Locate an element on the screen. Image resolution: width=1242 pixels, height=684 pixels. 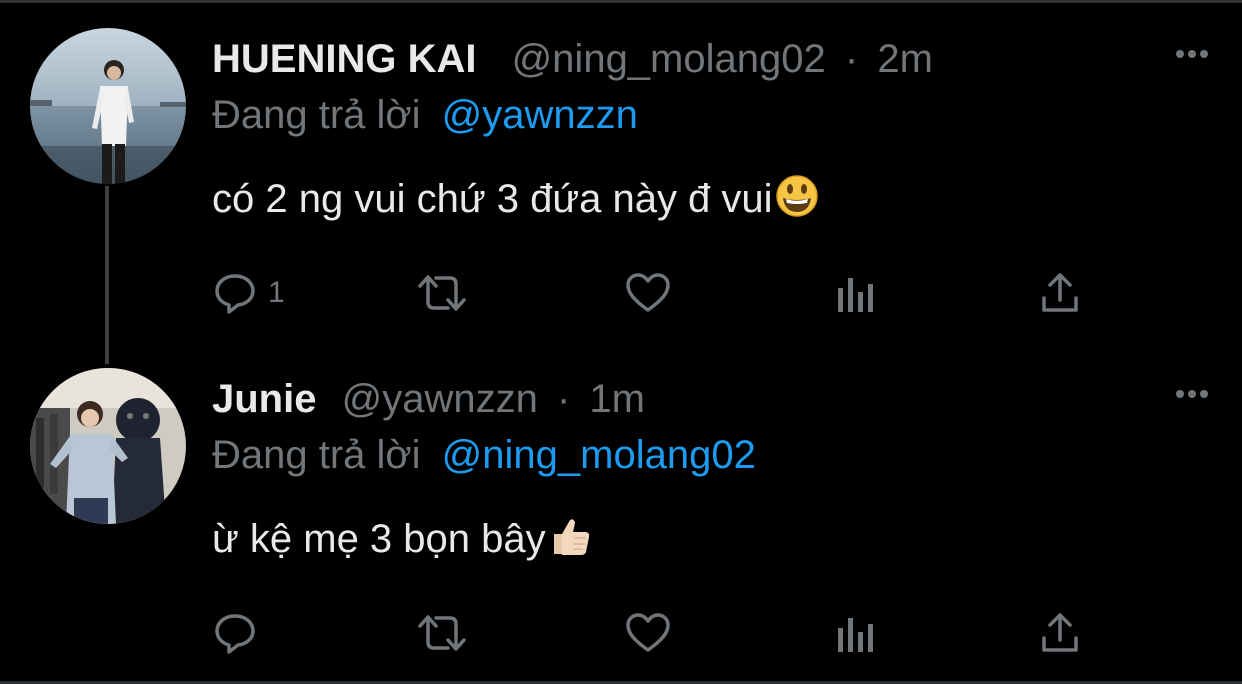
mention-link: @yawnzzn is located at coordinates (540, 115).